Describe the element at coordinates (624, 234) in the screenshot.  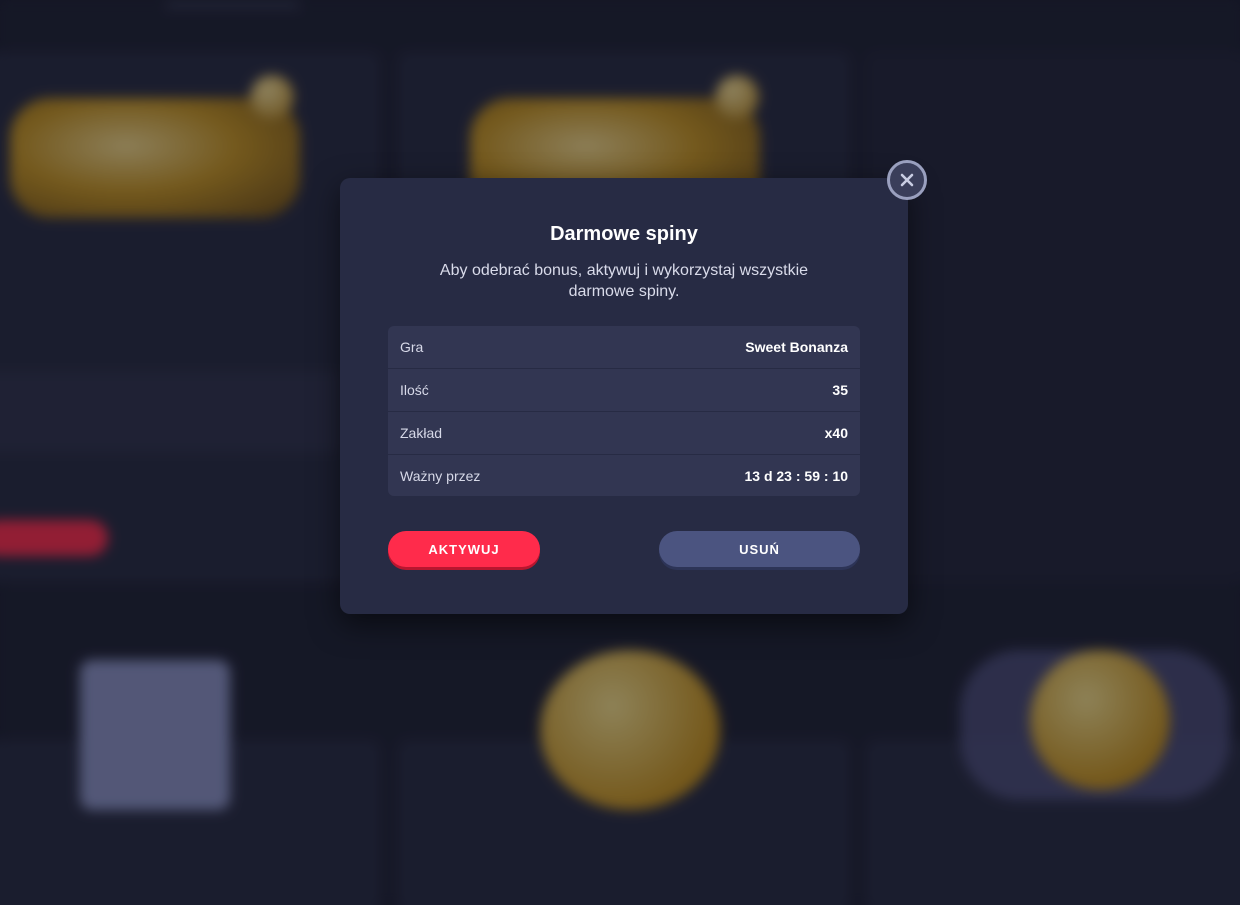
I see `modal-title: Darmowe spiny` at that location.